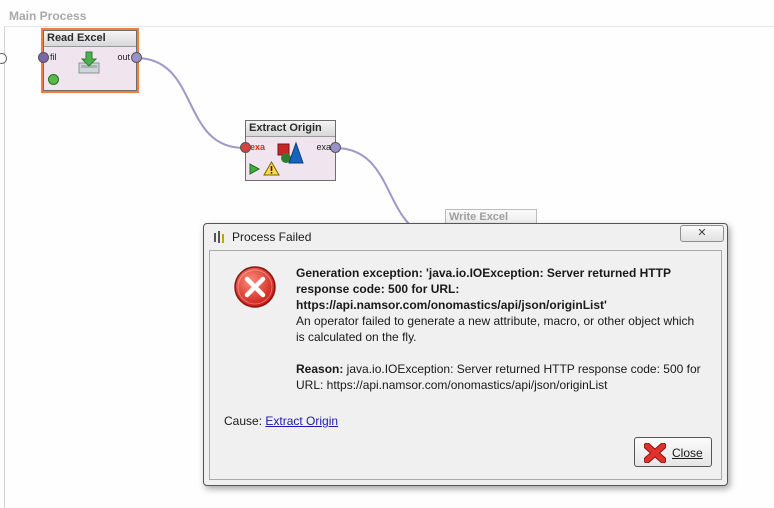 Image resolution: width=774 pixels, height=508 pixels. I want to click on port-label-exa-in: exa, so click(258, 147).